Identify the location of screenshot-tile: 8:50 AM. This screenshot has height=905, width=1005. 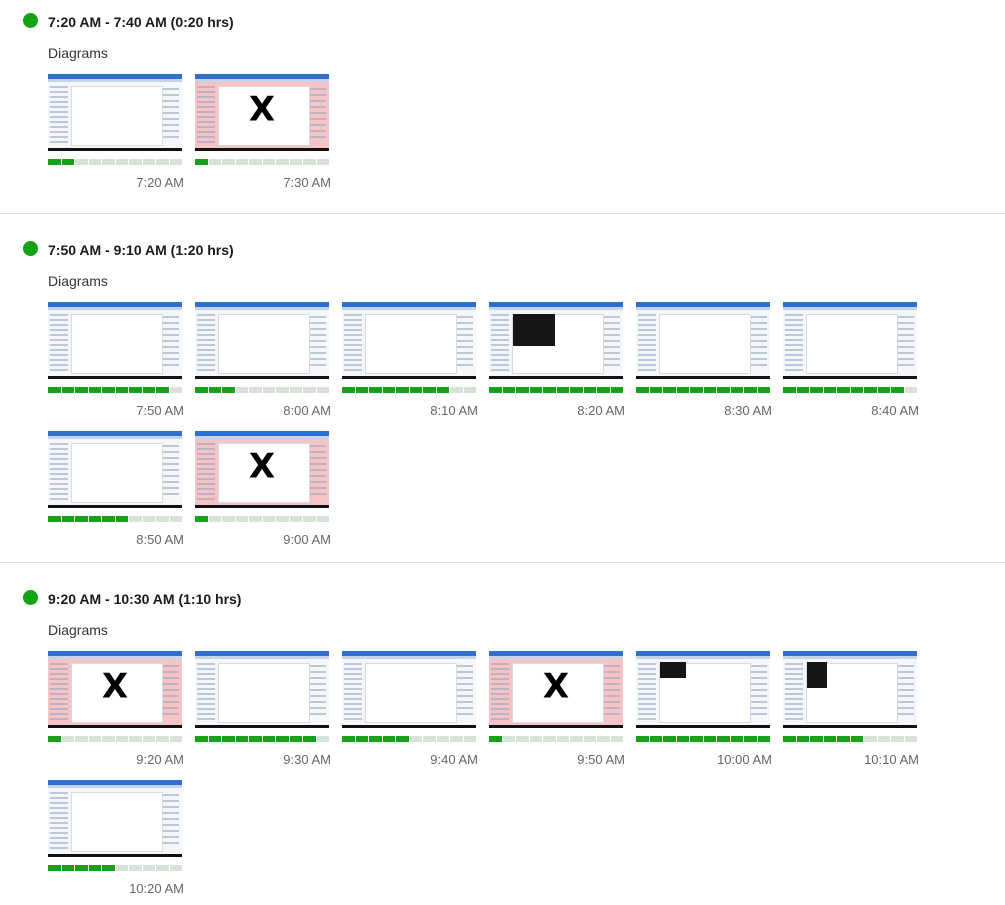
(116, 491).